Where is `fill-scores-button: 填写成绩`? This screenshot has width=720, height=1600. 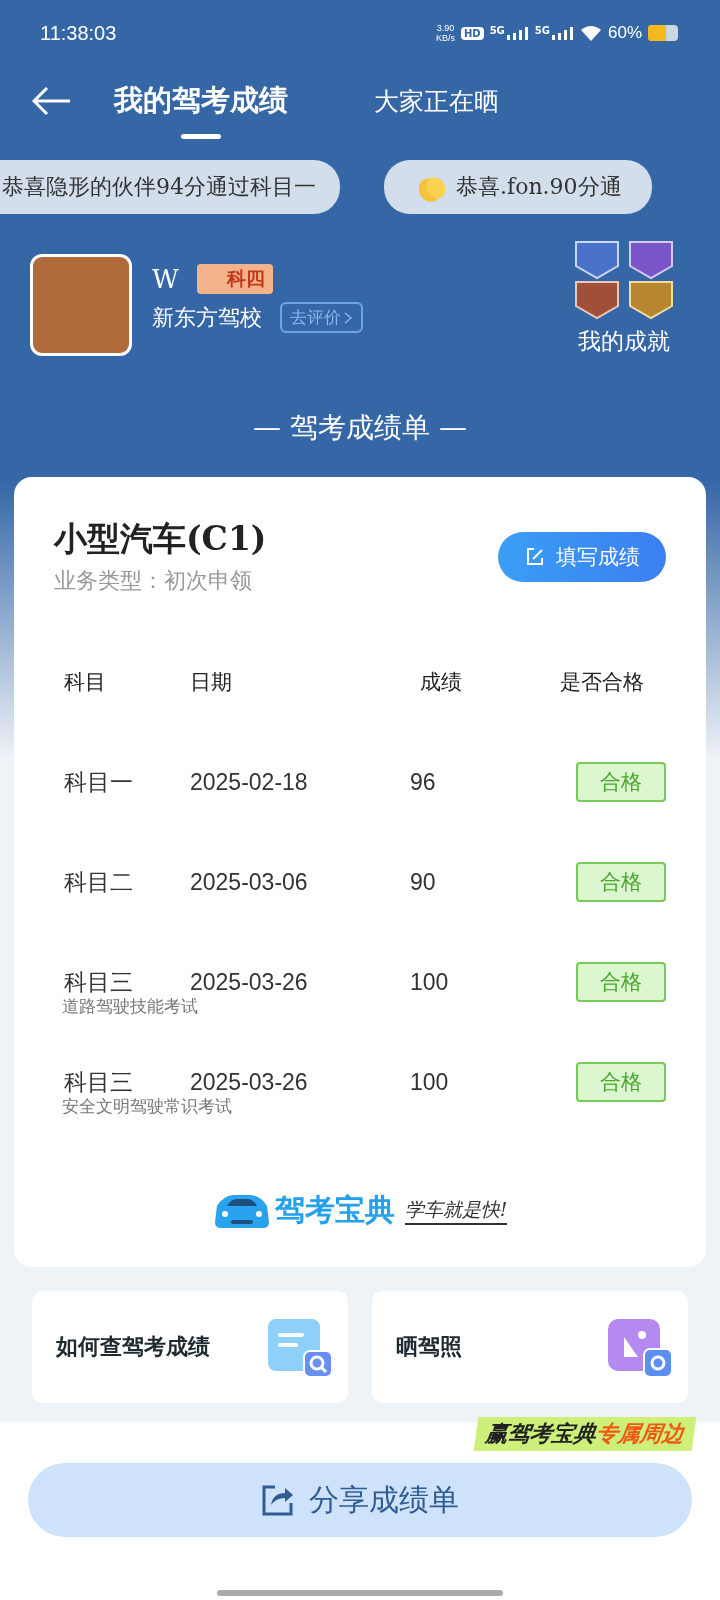 fill-scores-button: 填写成绩 is located at coordinates (582, 556).